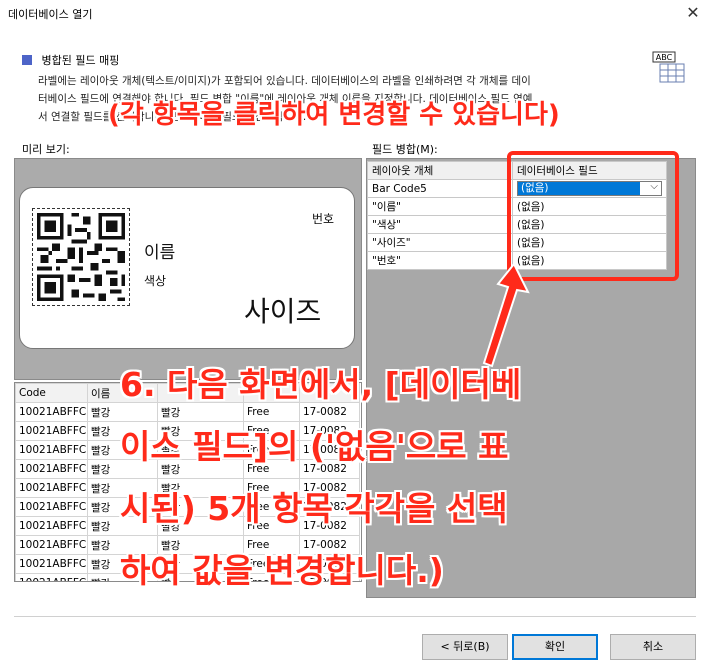 This screenshot has height=670, width=711. Describe the element at coordinates (355, 14) in the screenshot. I see `title-bar: 데이터베이스 열기 ✕` at that location.